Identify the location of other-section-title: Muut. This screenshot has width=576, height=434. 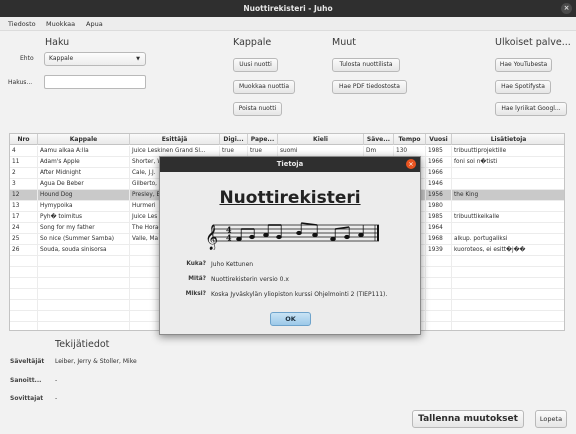
(344, 42).